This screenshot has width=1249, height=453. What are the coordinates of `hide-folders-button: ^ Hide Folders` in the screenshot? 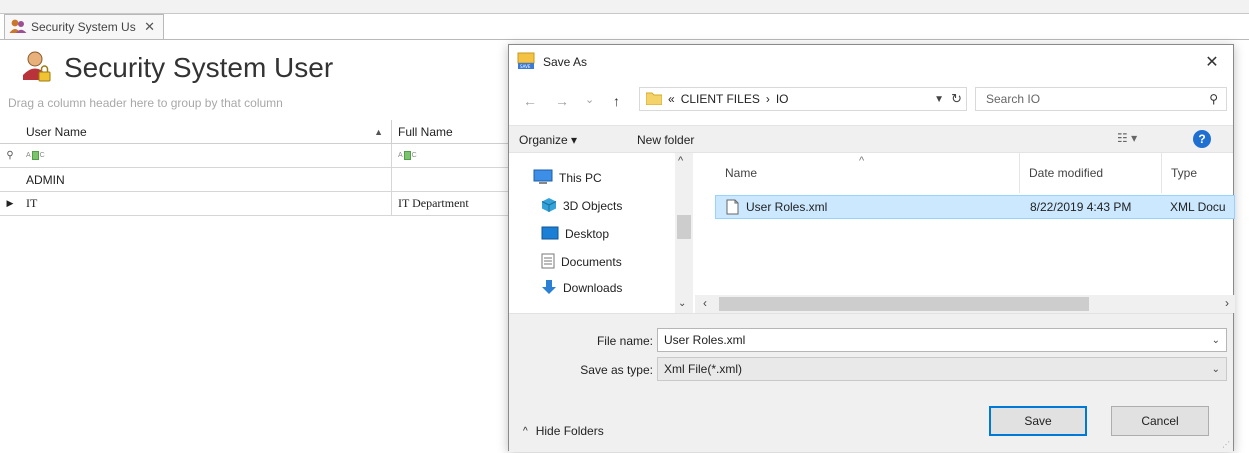 It's located at (563, 431).